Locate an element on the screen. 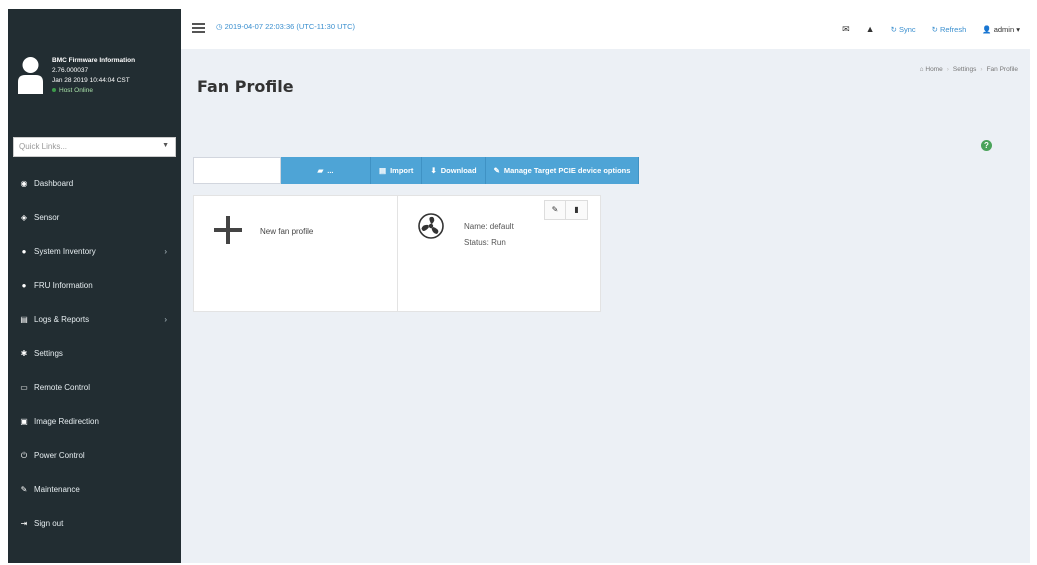 This screenshot has height=565, width=1037. folder-icon: ▰ is located at coordinates (320, 170).